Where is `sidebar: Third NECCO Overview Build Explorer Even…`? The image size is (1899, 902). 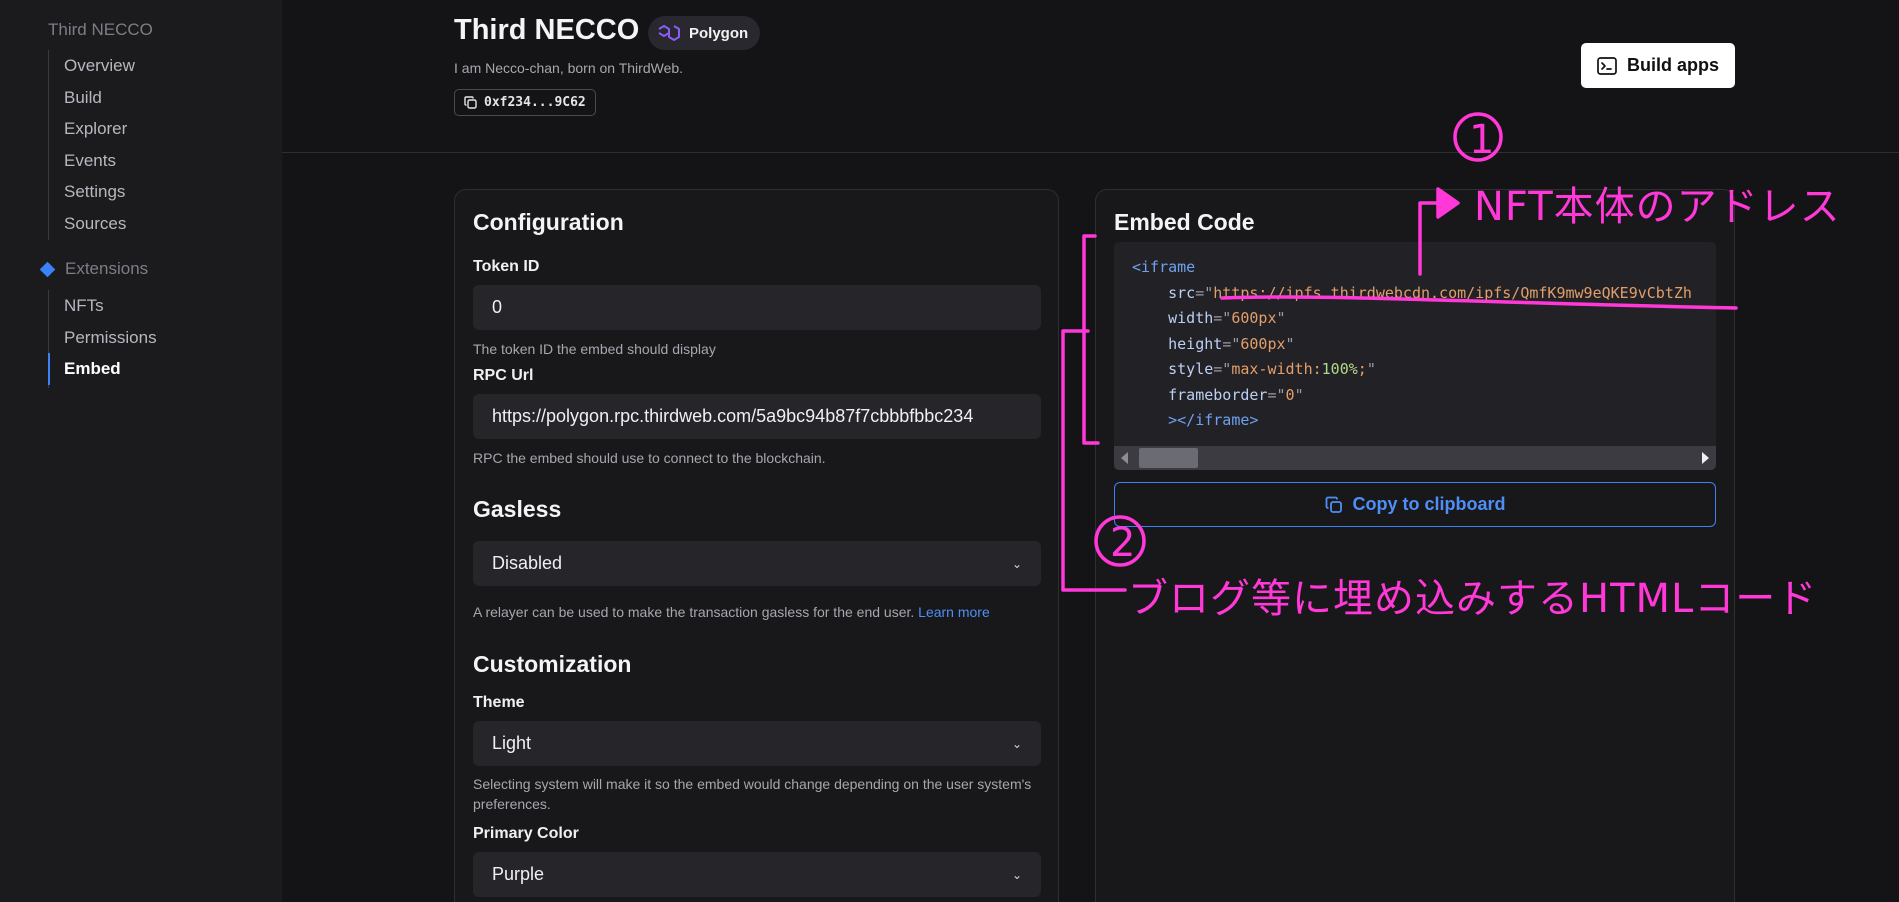
sidebar: Third NECCO Overview Build Explorer Even… is located at coordinates (141, 451).